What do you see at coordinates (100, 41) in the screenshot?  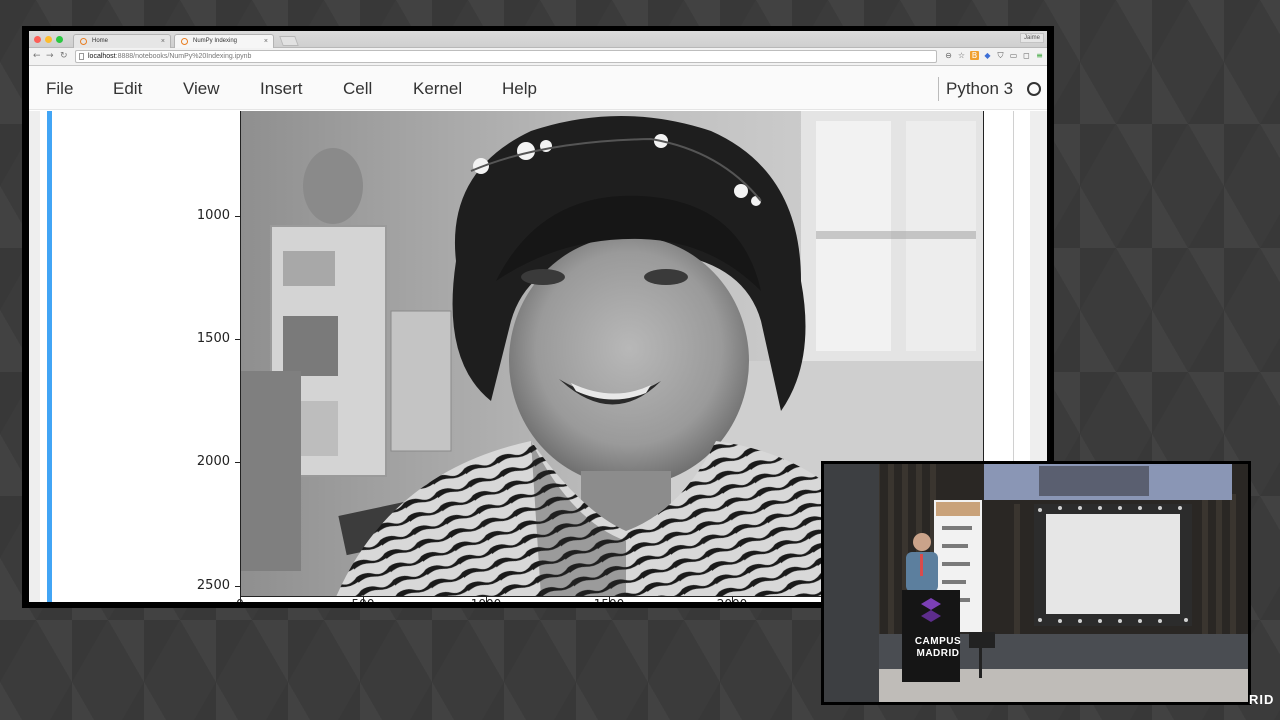 I see `tab-label: Home` at bounding box center [100, 41].